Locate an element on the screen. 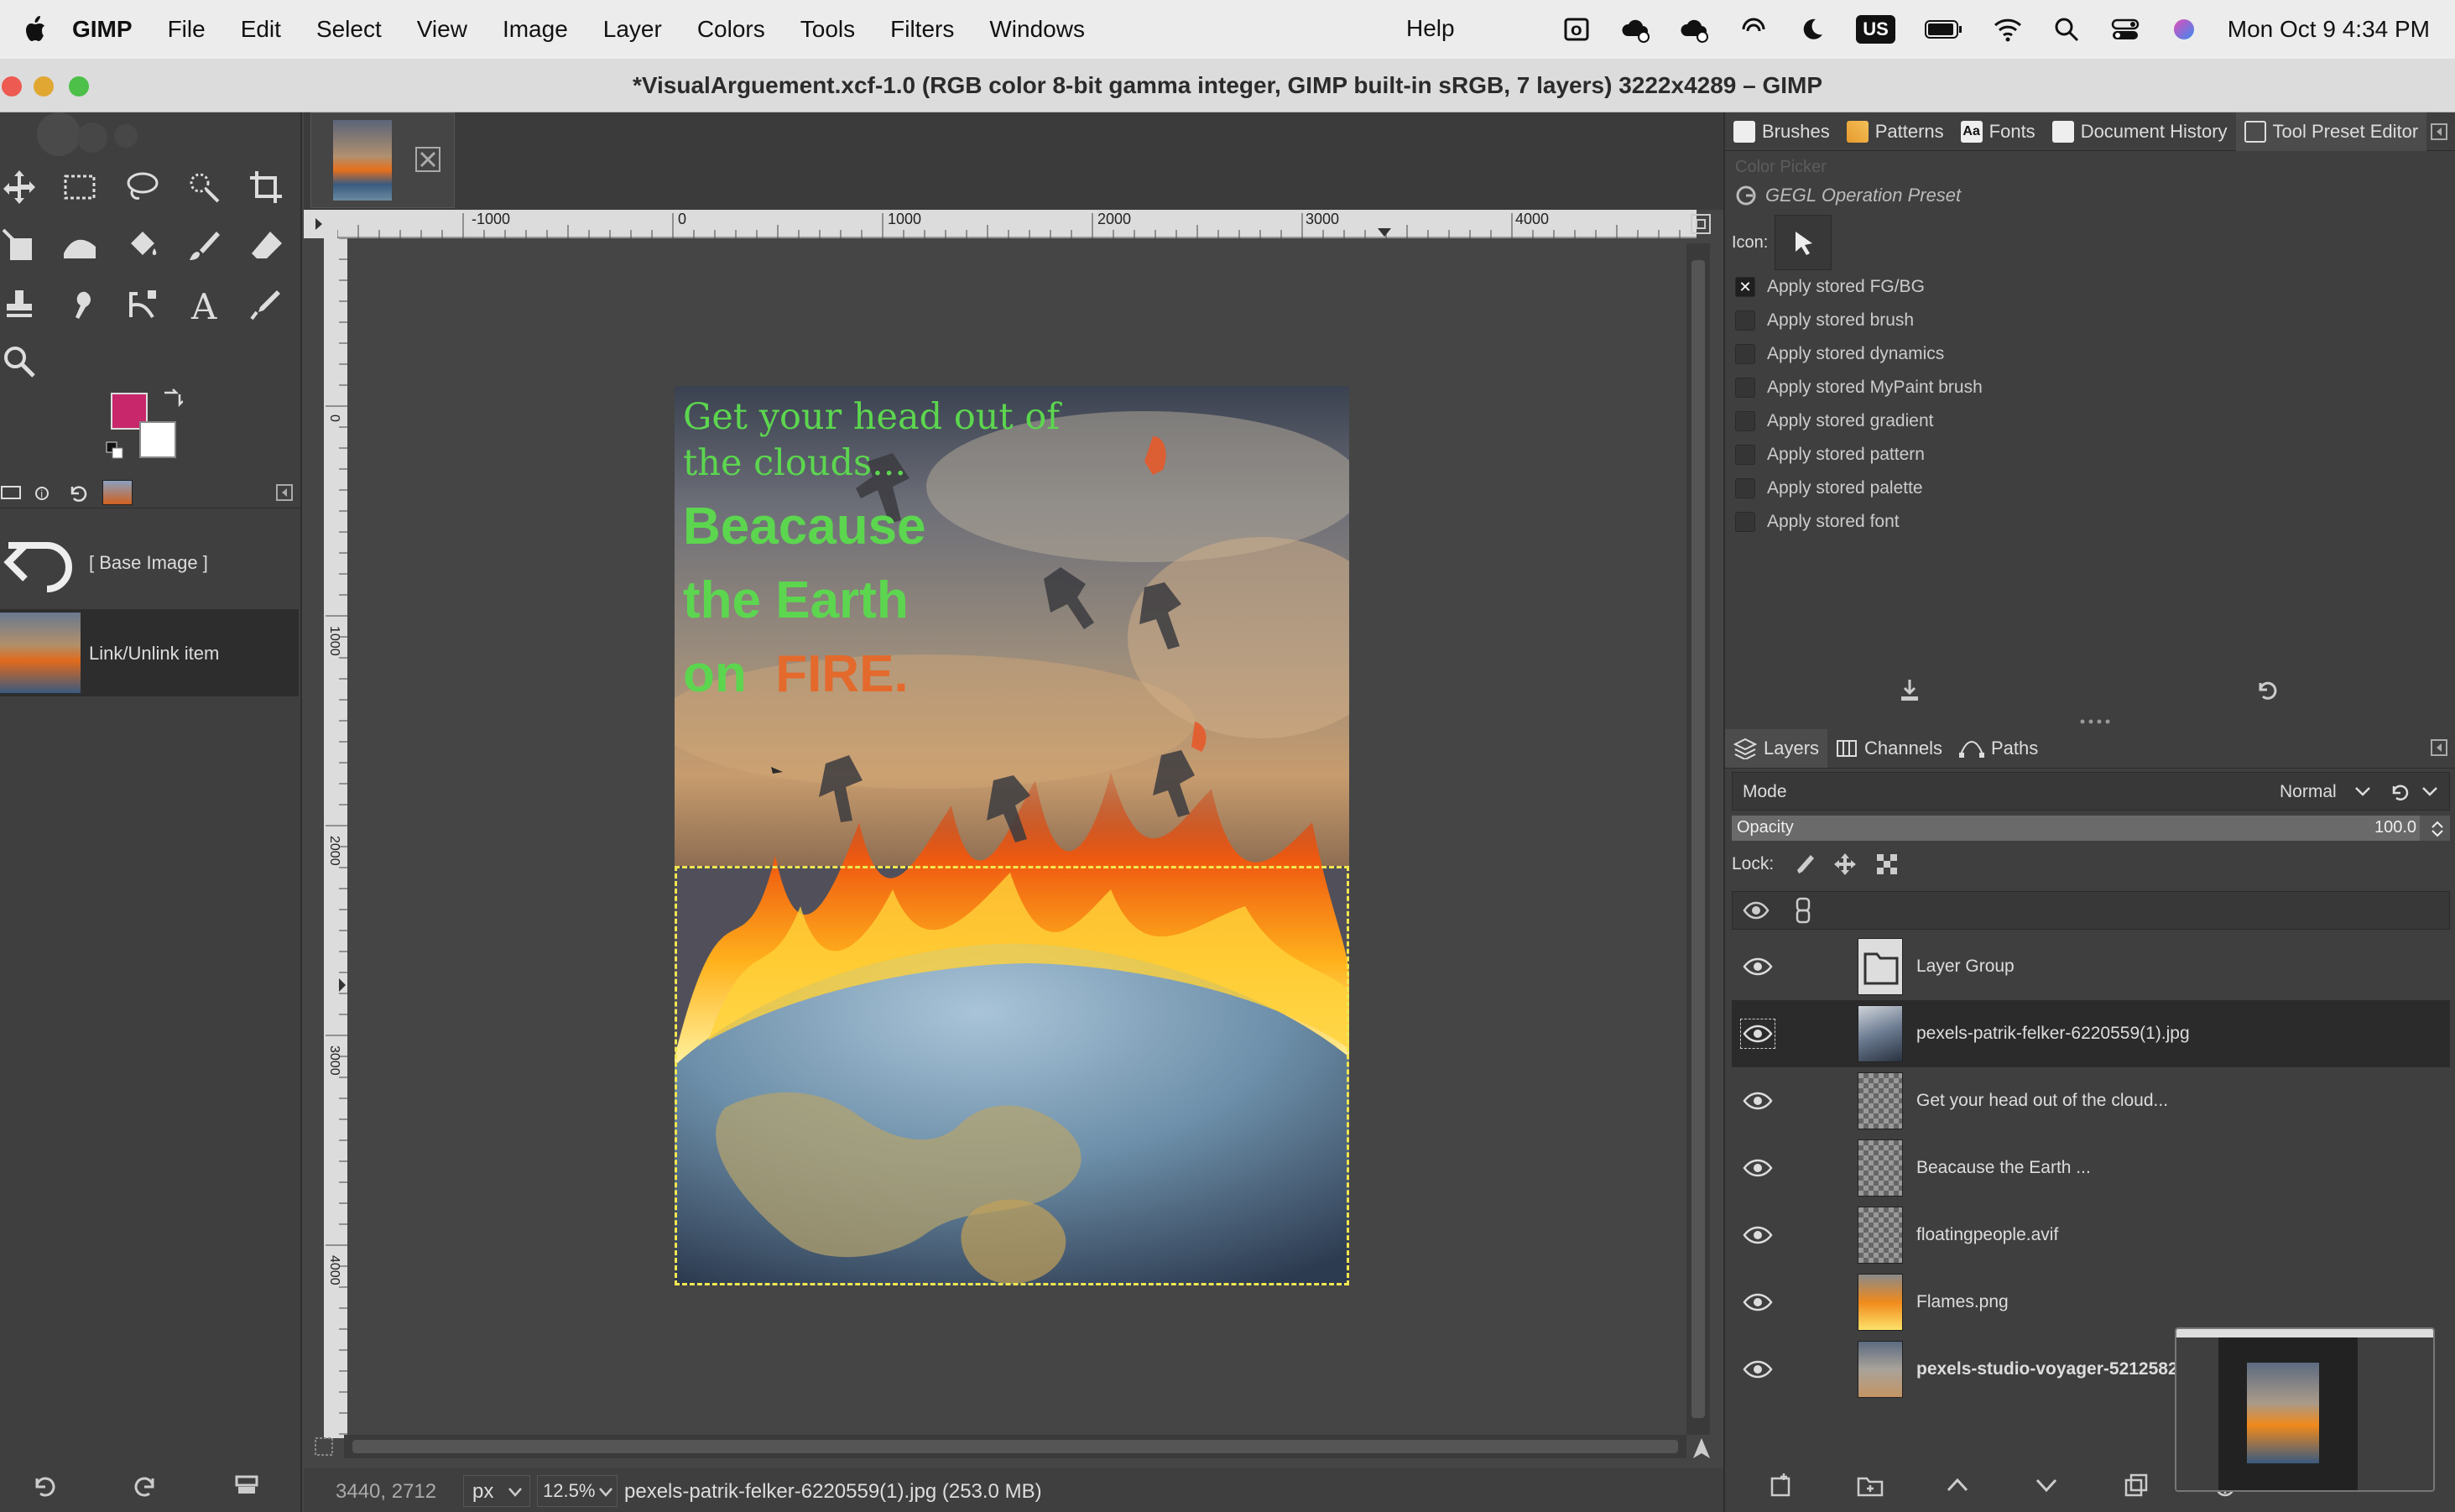 This screenshot has height=1512, width=2455. option-apply-brush: Apply stored brush is located at coordinates (1859, 320).